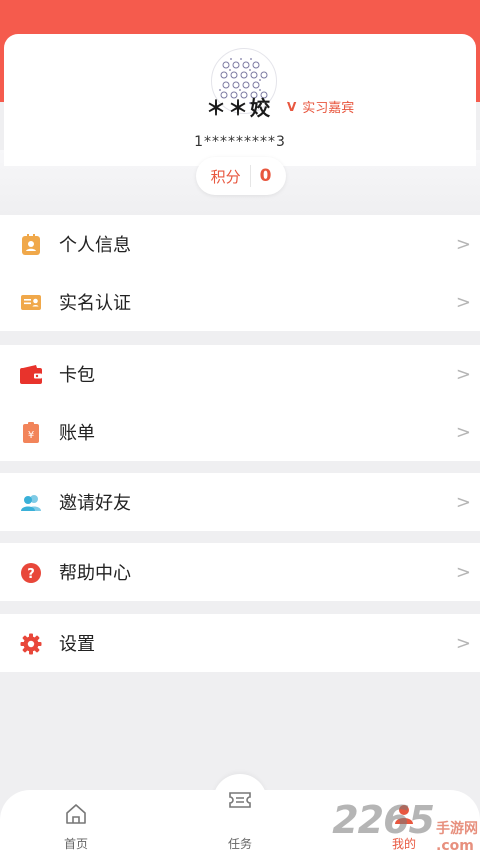 Image resolution: width=480 pixels, height=853 pixels. I want to click on tab-tasks-label: 任务, so click(239, 844).